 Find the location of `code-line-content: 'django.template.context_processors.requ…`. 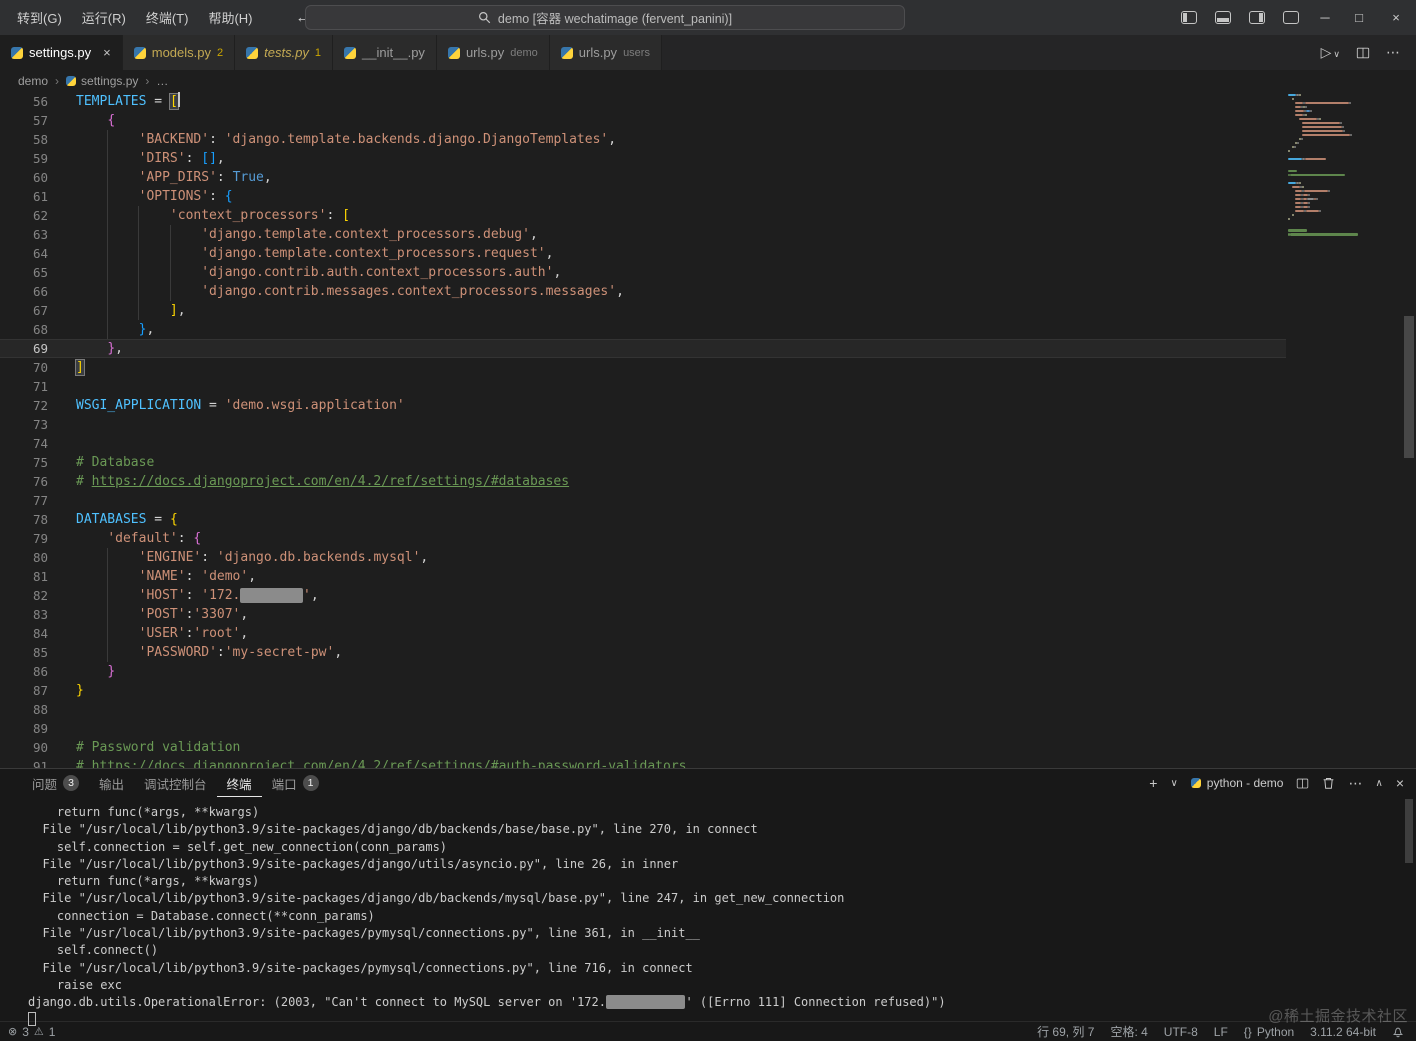

code-line-content: 'django.template.context_processors.requ… is located at coordinates (300, 253).